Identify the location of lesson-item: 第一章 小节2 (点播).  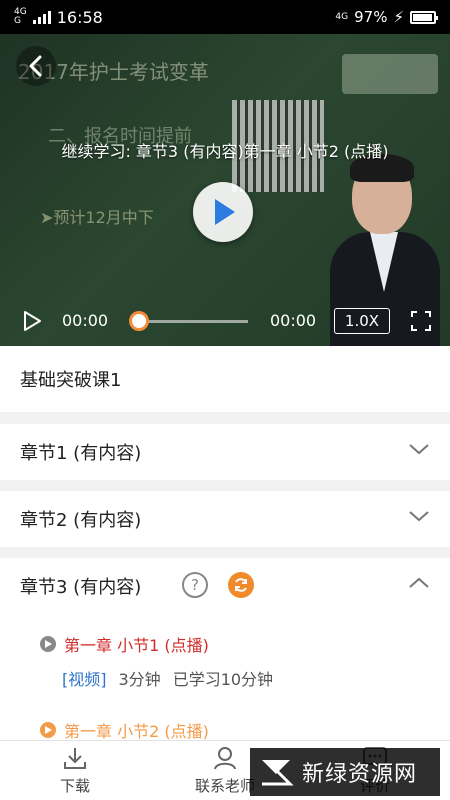
(124, 730).